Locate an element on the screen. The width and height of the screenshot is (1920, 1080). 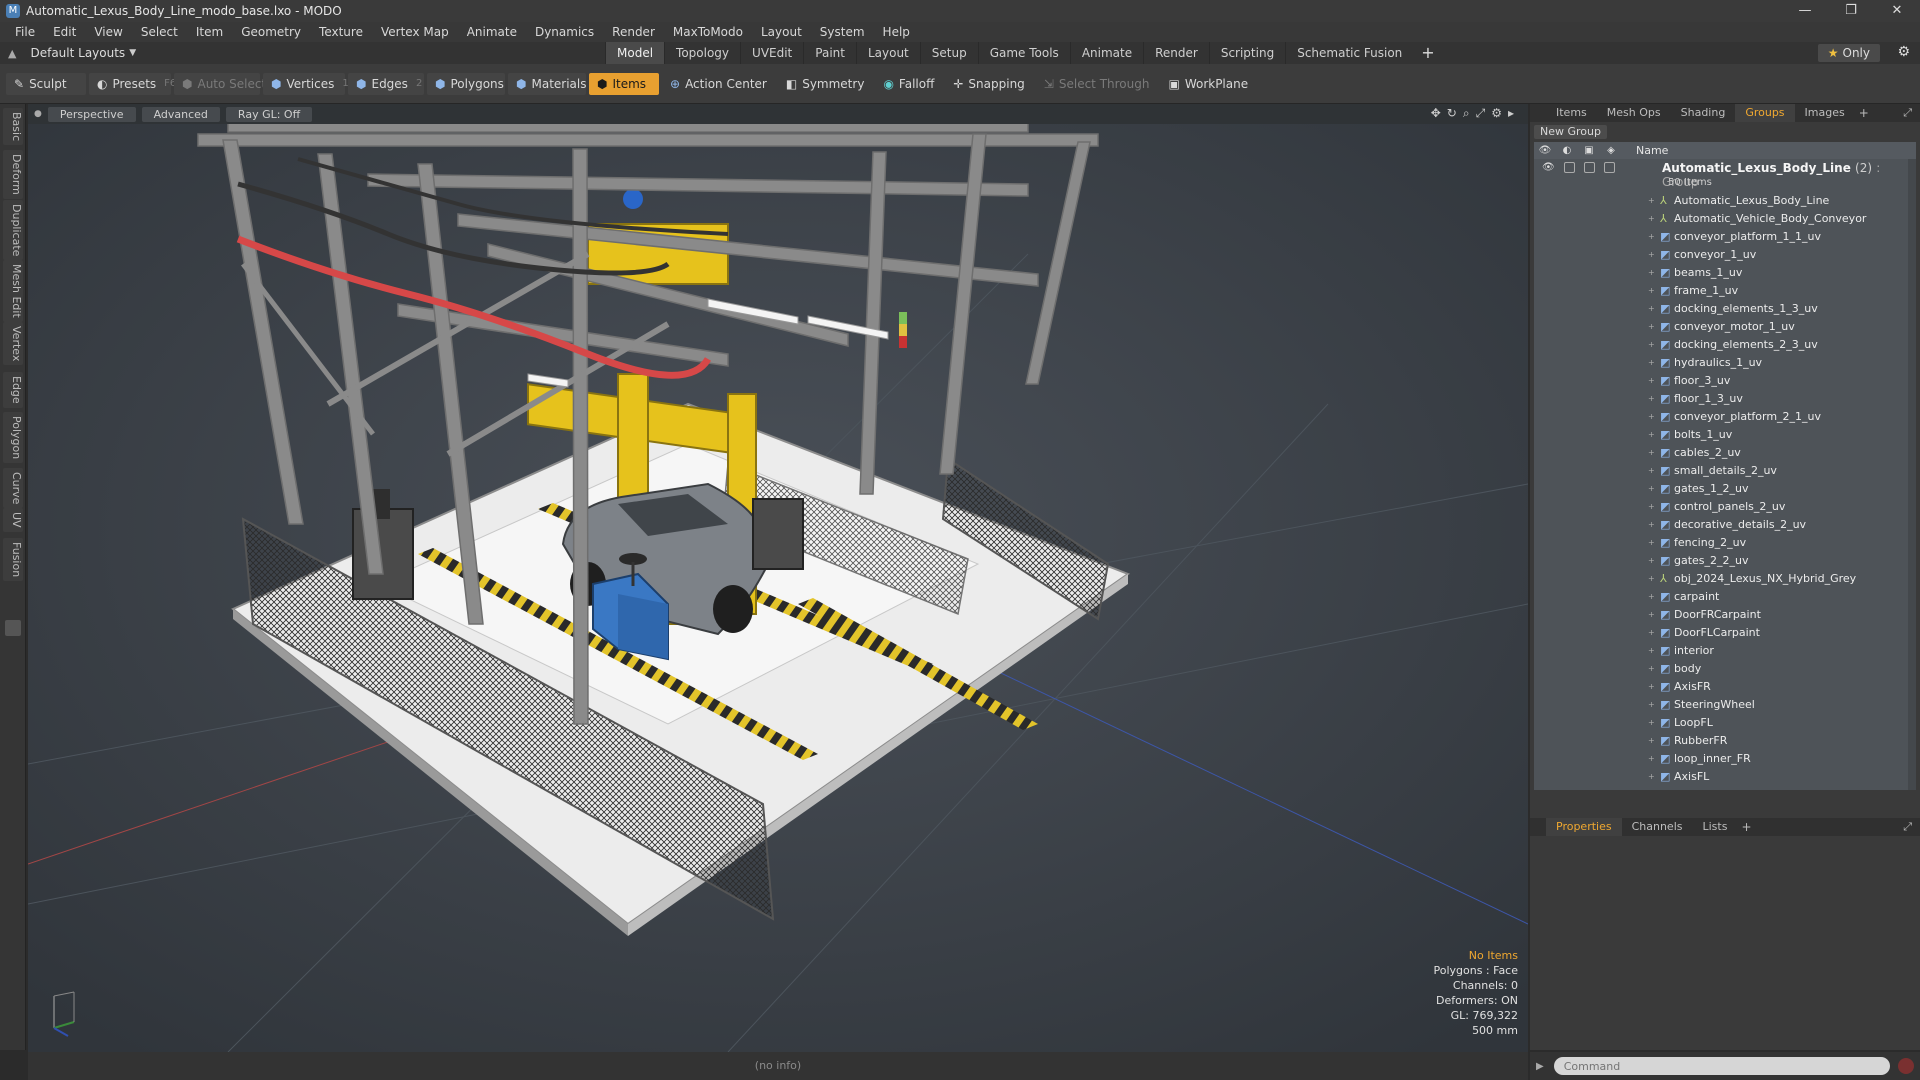
list-item: + ◩ conveyor_motor_1_uv is located at coordinates (1725, 326).